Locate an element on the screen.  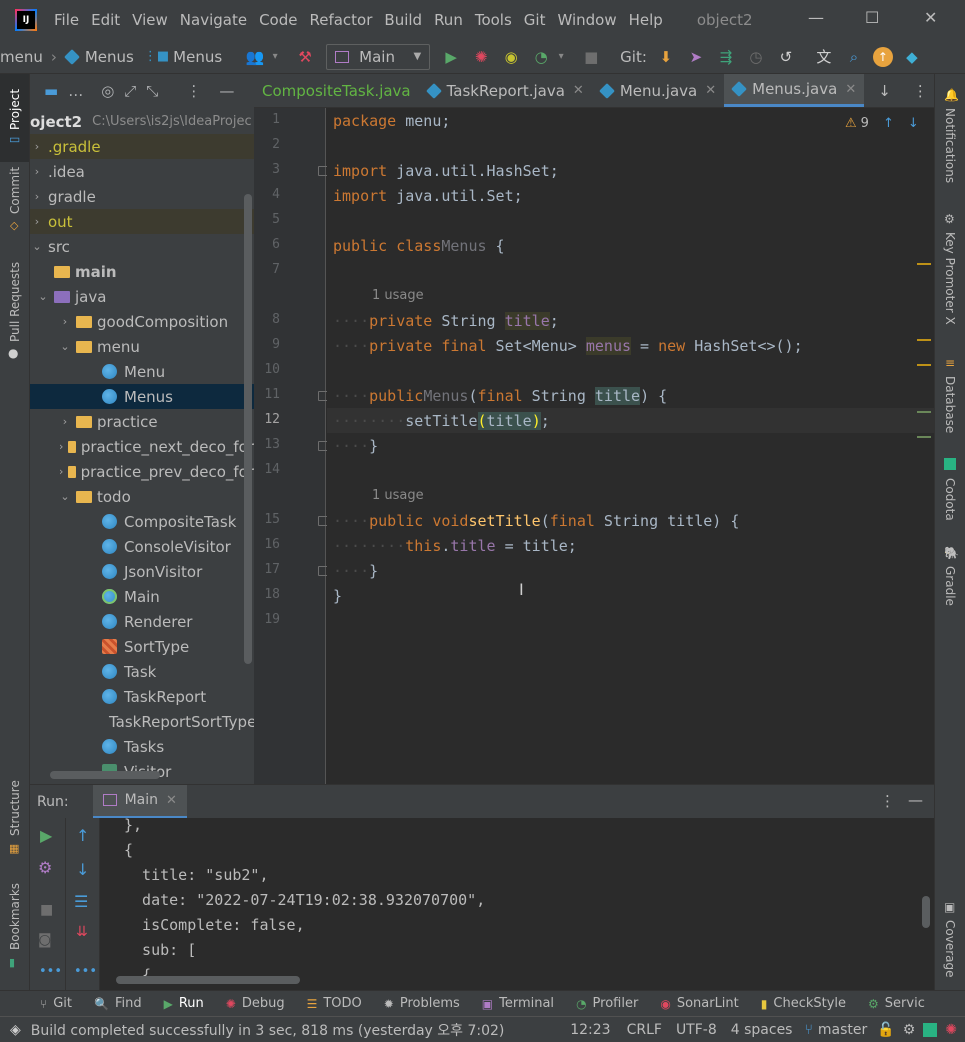
locate-icon: ◎ is located at coordinates (107, 91).